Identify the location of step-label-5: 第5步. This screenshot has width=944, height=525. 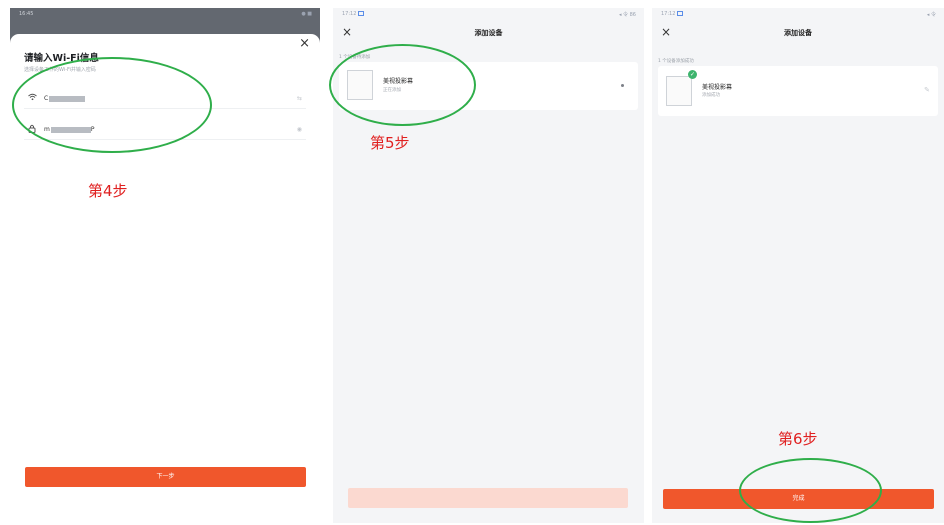
(390, 143).